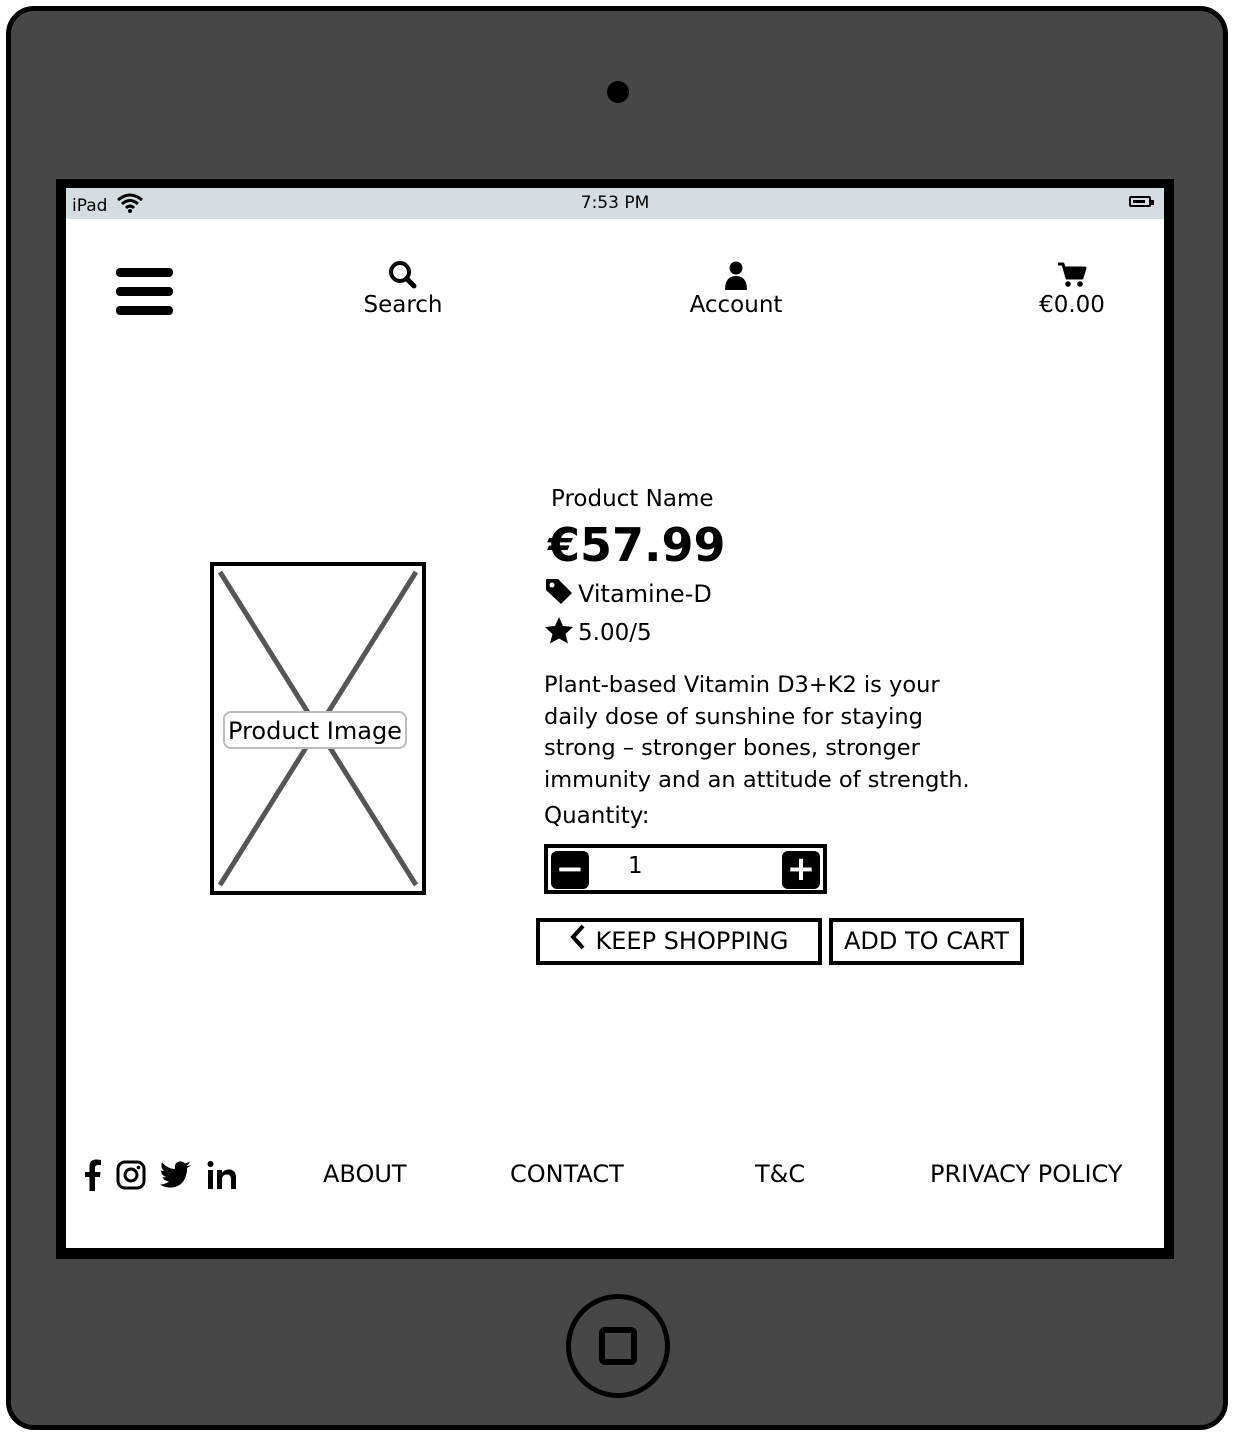 The height and width of the screenshot is (1436, 1236). I want to click on user-icon, so click(736, 276).